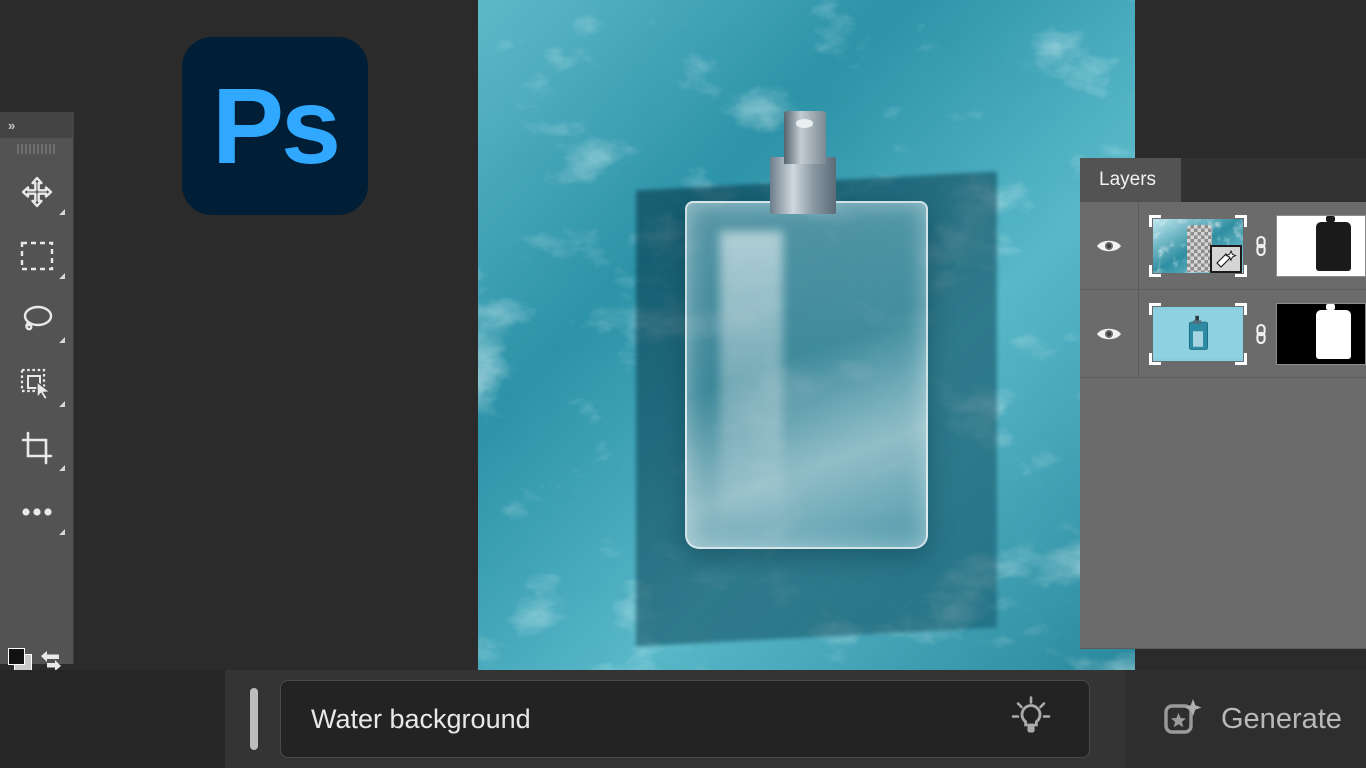 The width and height of the screenshot is (1366, 768). Describe the element at coordinates (254, 719) in the screenshot. I see `taskbar-drag-handle` at that location.